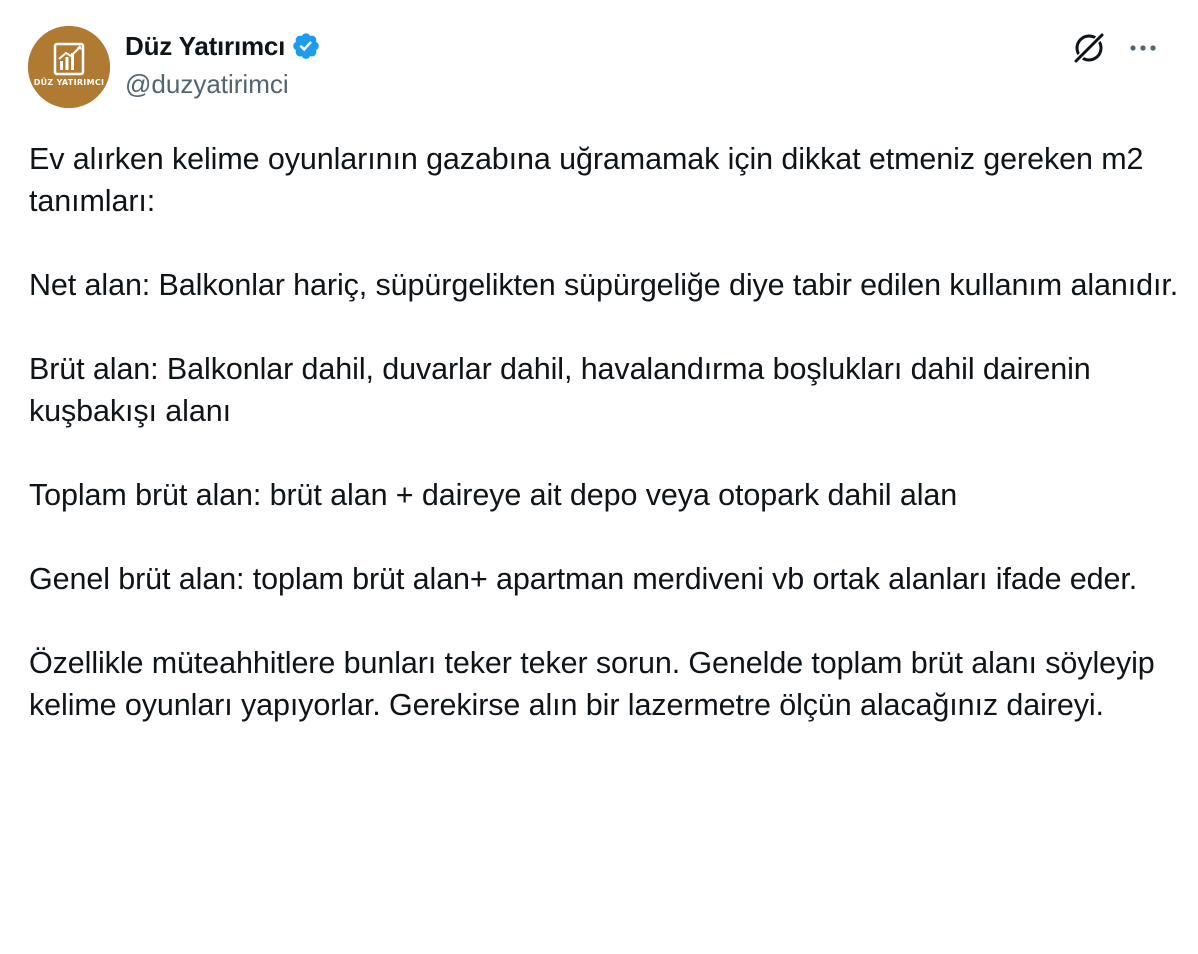 The image size is (1198, 954). Describe the element at coordinates (306, 46) in the screenshot. I see `verified-badge-icon` at that location.